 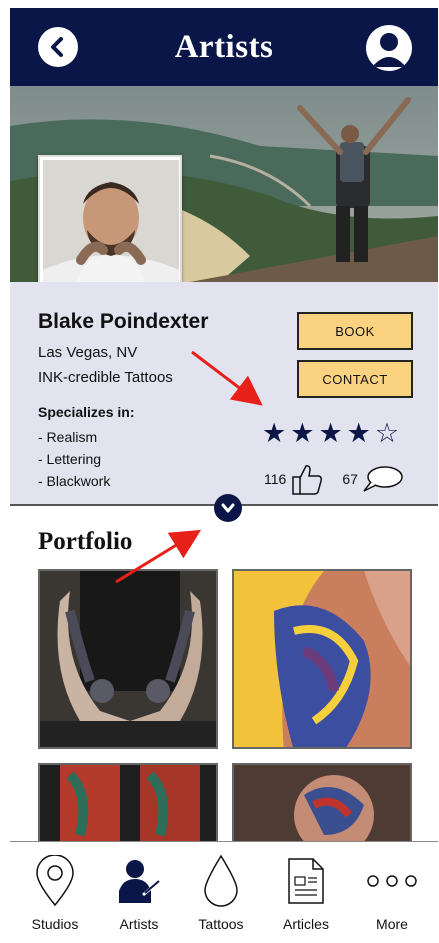 What do you see at coordinates (70, 459) in the screenshot?
I see `list-item: - Lettering` at bounding box center [70, 459].